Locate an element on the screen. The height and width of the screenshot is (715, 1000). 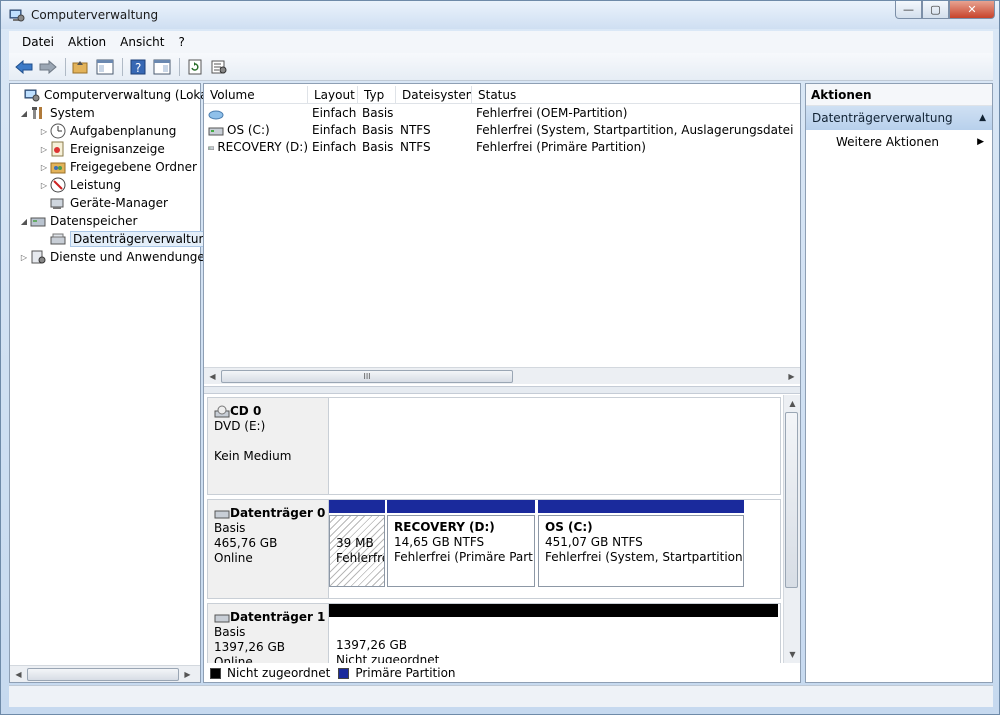
disk-name: CD 0 is located at coordinates (246, 411).